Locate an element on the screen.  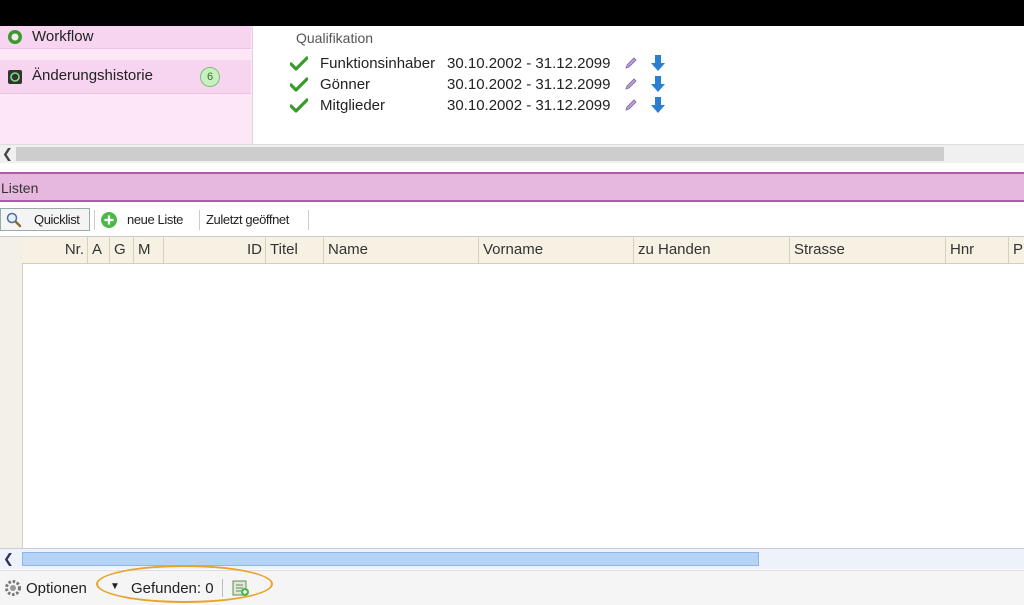
nav-item-aenderungshistorie: Änderungshistorie 6 is located at coordinates (125, 77).